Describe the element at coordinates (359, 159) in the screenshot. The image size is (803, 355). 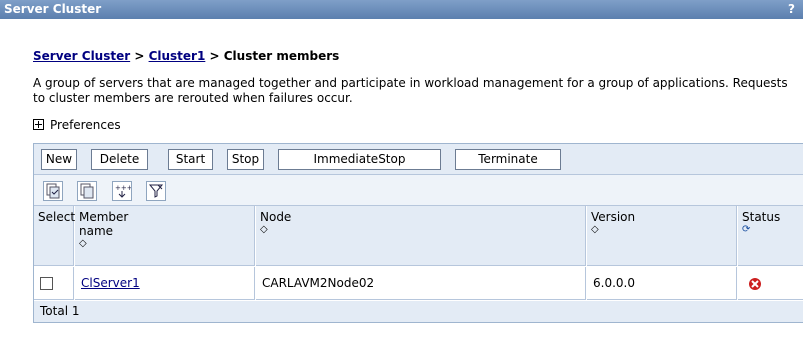
I see `immediate-stop-button: ImmediateStop` at that location.